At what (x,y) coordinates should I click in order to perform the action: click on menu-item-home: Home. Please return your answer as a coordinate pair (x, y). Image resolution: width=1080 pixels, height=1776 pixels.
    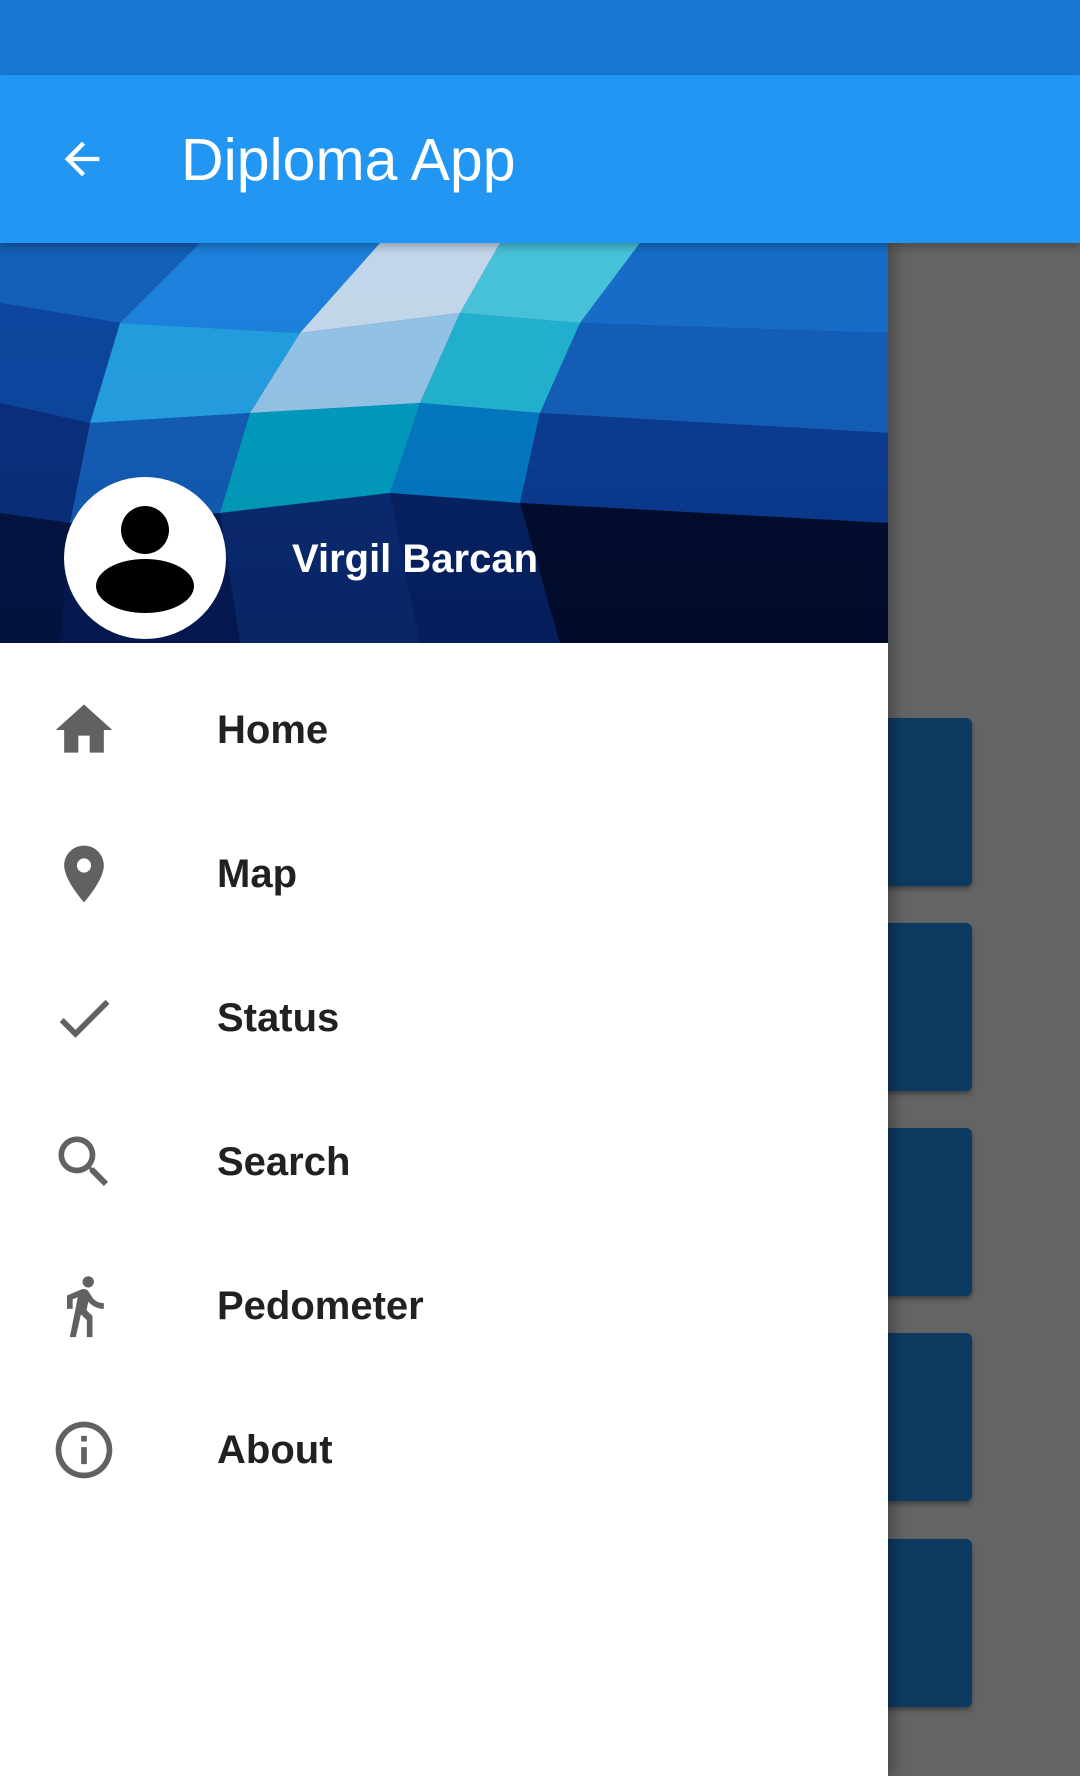
    Looking at the image, I should click on (444, 730).